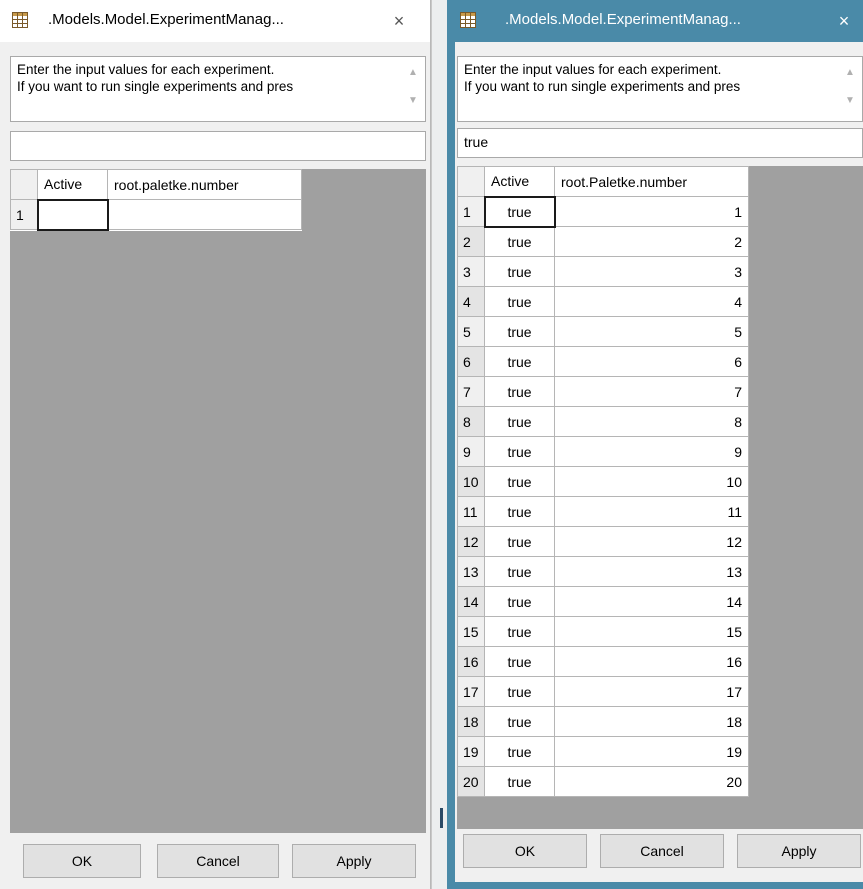 This screenshot has width=863, height=889. Describe the element at coordinates (471, 601) in the screenshot. I see `row-header: 14` at that location.